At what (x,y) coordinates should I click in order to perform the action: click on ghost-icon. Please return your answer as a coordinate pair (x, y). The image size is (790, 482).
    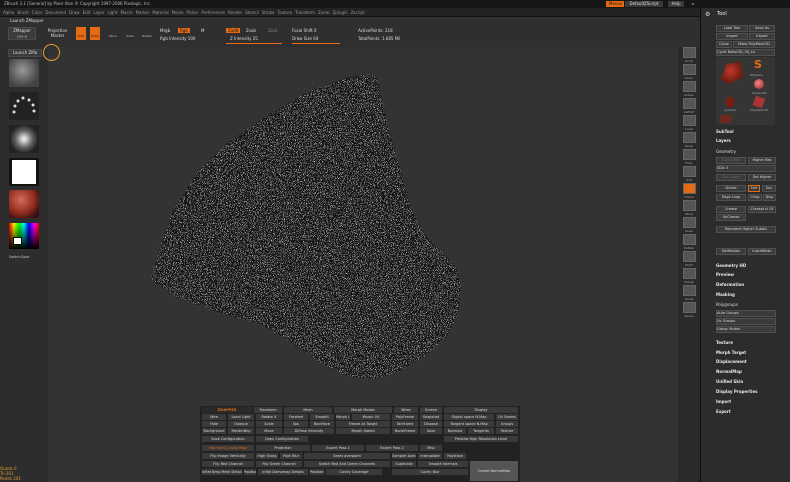
    Looking at the image, I should click on (689, 290).